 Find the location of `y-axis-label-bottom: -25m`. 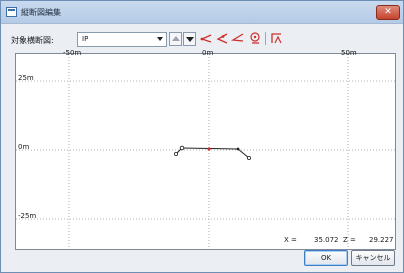

y-axis-label-bottom: -25m is located at coordinates (27, 216).